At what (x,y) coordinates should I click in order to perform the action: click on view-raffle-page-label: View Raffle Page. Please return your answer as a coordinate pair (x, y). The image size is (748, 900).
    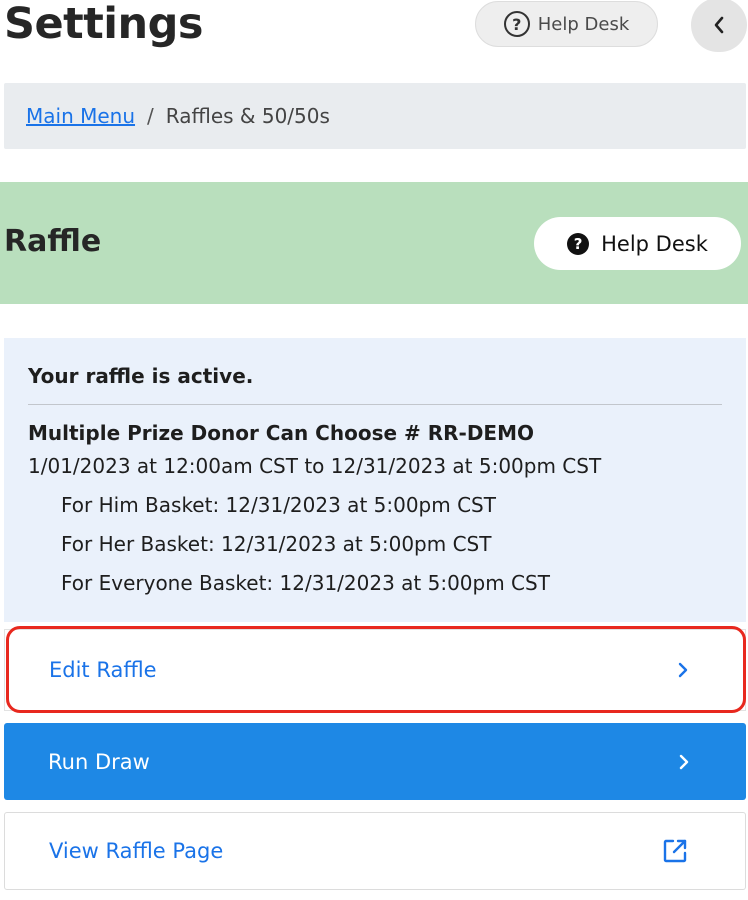
    Looking at the image, I should click on (136, 851).